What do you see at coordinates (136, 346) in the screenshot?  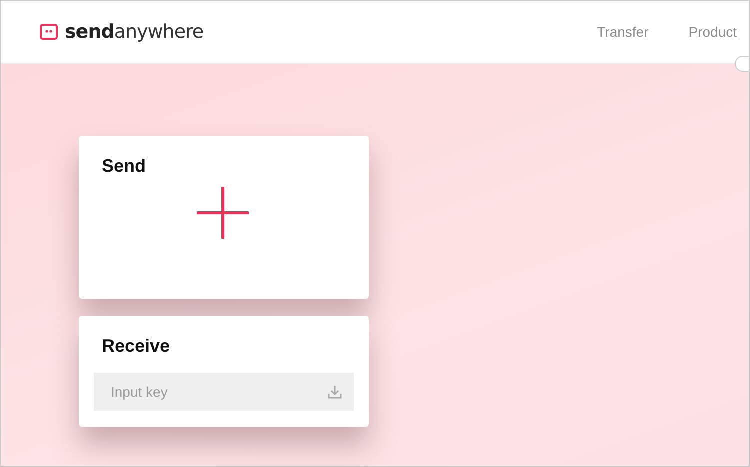 I see `card-title: Receive` at bounding box center [136, 346].